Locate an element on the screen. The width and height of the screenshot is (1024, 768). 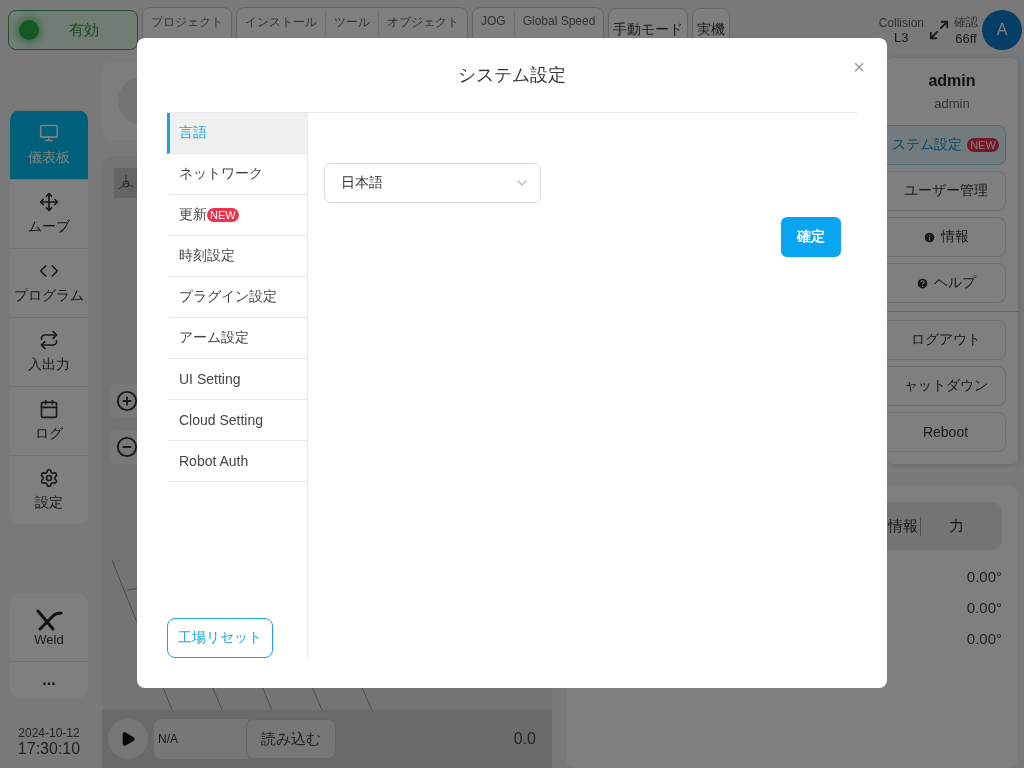
menu-item: ユーザー管理 is located at coordinates (946, 191).